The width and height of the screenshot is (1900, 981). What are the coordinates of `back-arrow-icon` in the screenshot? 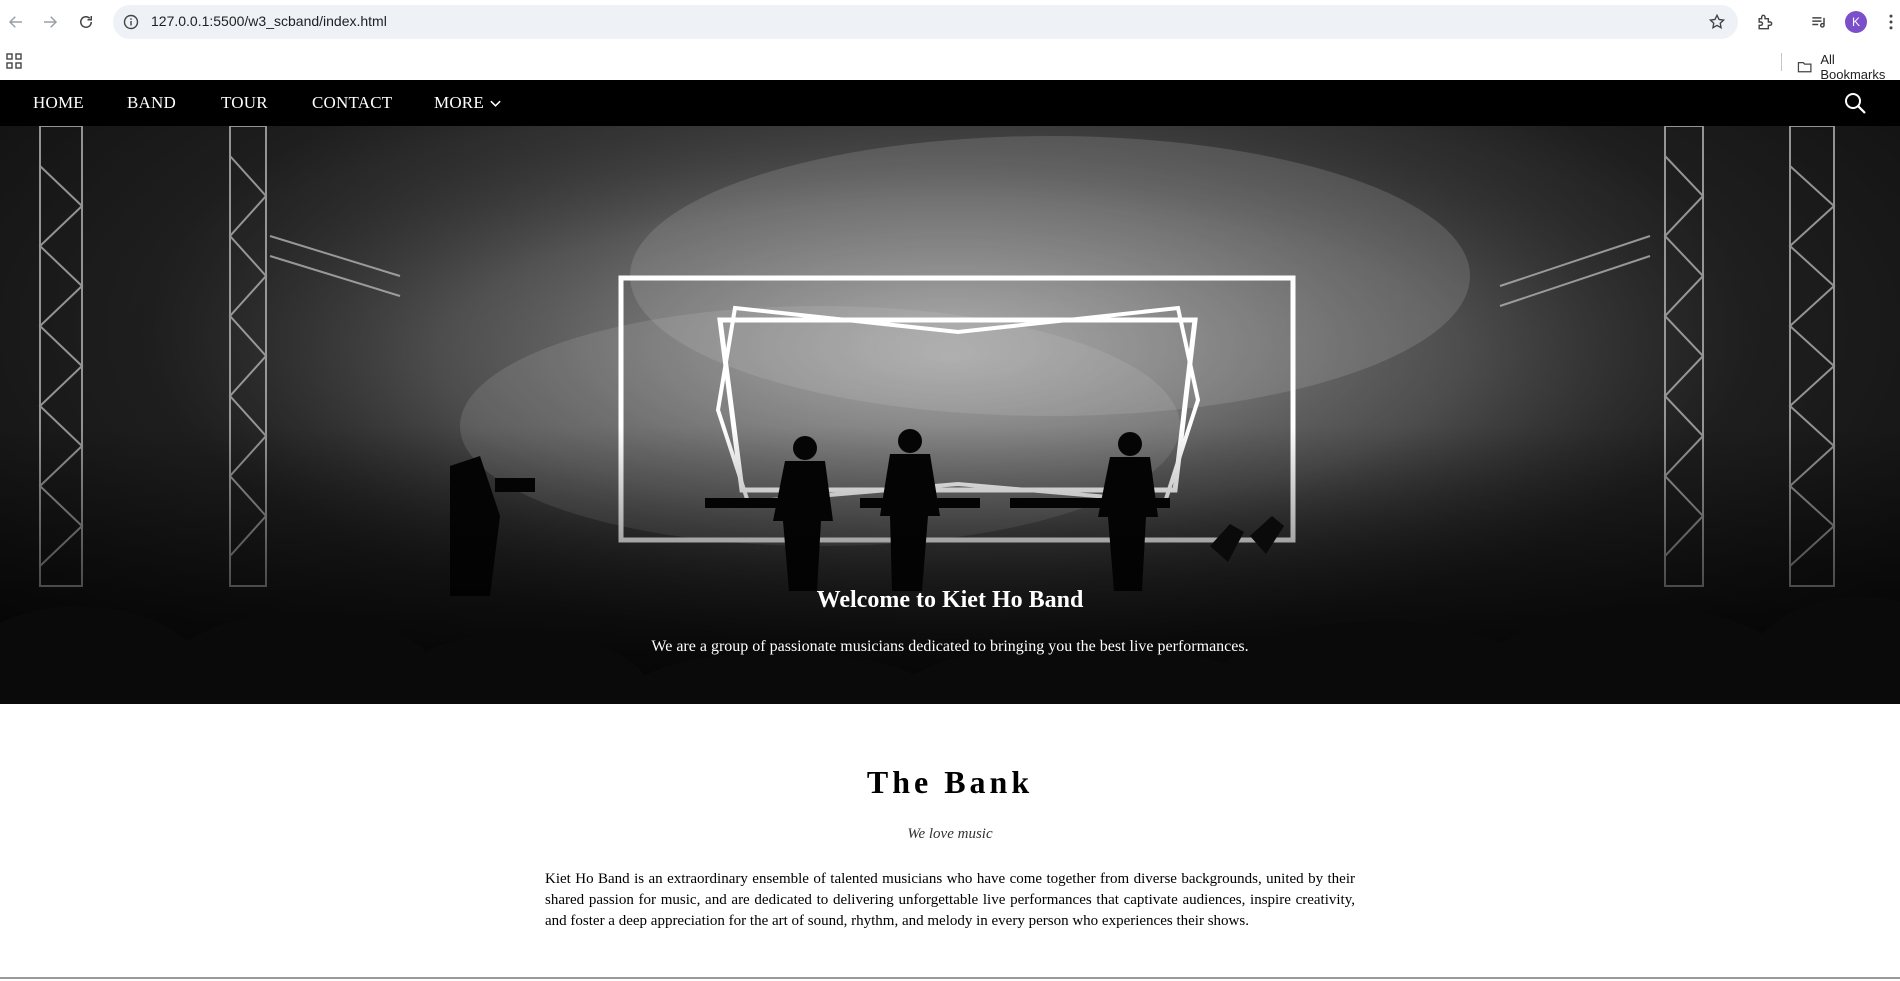 It's located at (16, 22).